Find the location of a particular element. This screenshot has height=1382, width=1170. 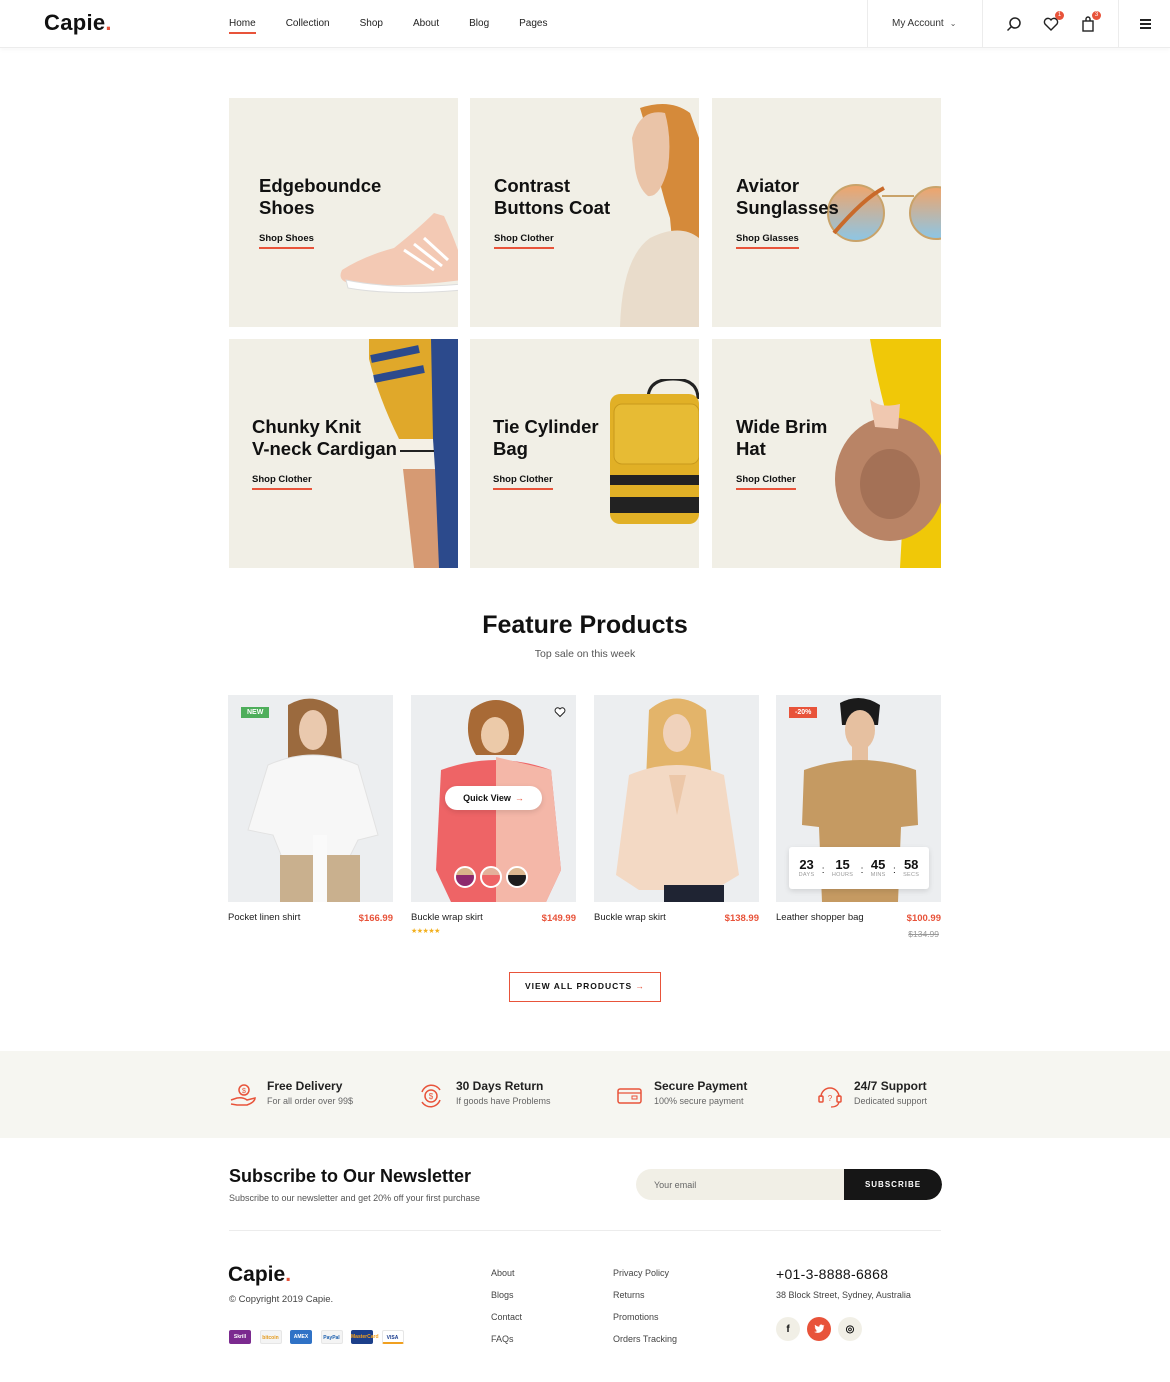

contact-address: 38 Block Street, Sydney, Australia is located at coordinates (843, 1295).